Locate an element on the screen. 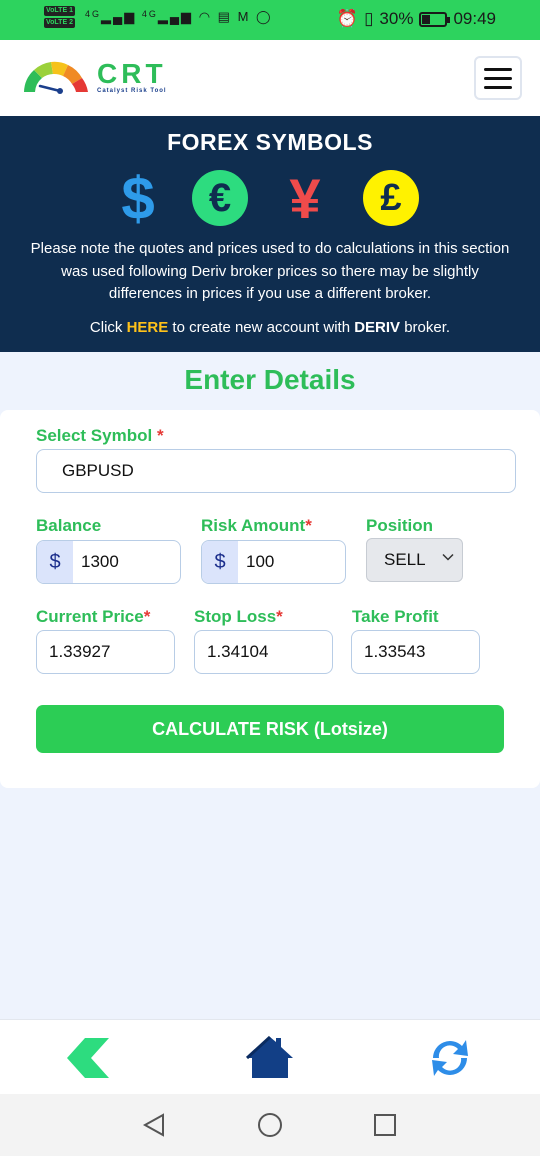 This screenshot has height=1156, width=540. balance-label: Balance is located at coordinates (69, 525).